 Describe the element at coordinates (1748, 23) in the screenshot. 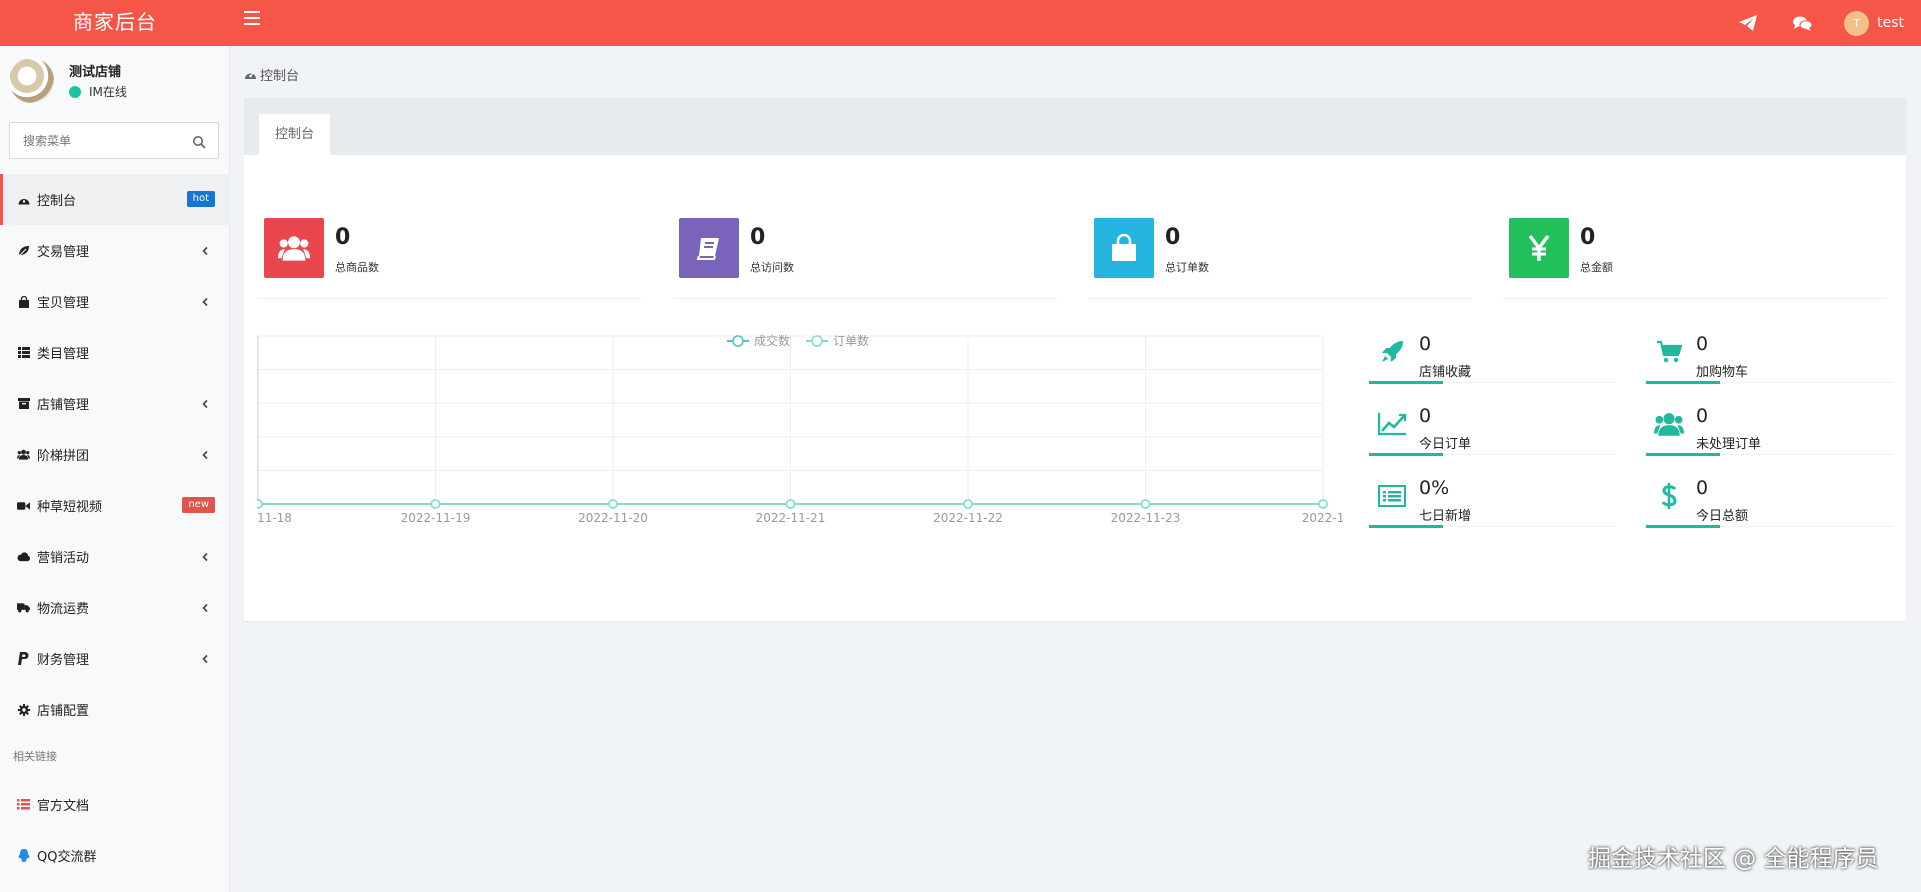

I see `paper-plane-icon` at that location.